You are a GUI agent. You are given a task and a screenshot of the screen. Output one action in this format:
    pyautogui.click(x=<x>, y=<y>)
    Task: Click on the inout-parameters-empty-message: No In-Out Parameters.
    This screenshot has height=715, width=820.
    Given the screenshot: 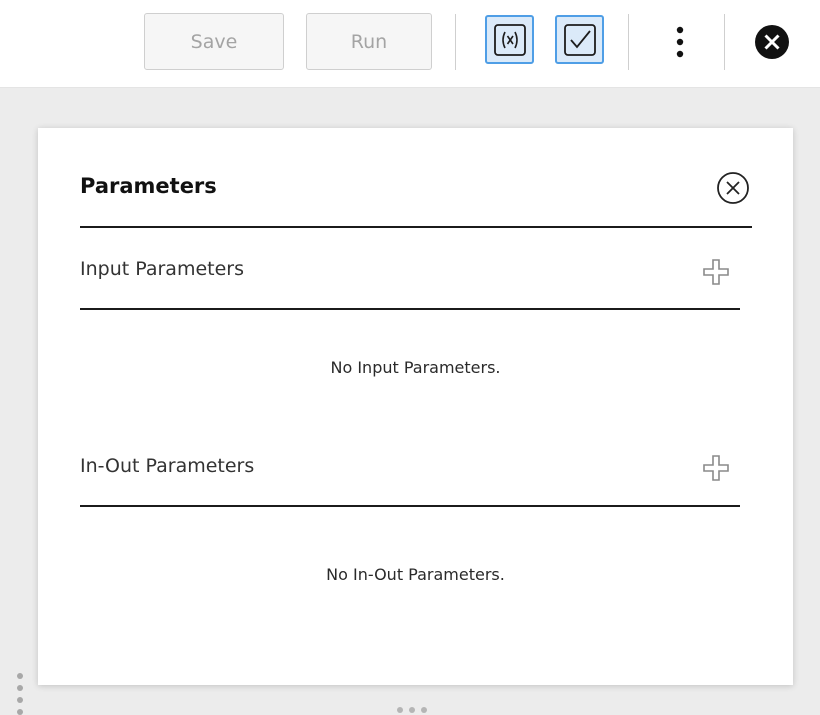 What is the action you would take?
    pyautogui.click(x=415, y=574)
    